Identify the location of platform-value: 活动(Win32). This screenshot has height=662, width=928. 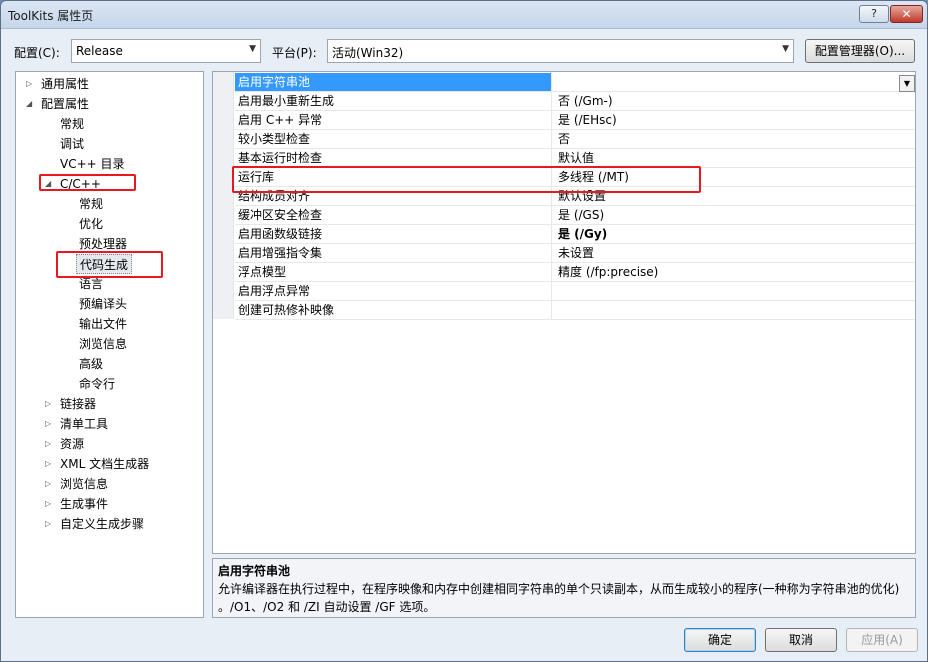
(368, 53).